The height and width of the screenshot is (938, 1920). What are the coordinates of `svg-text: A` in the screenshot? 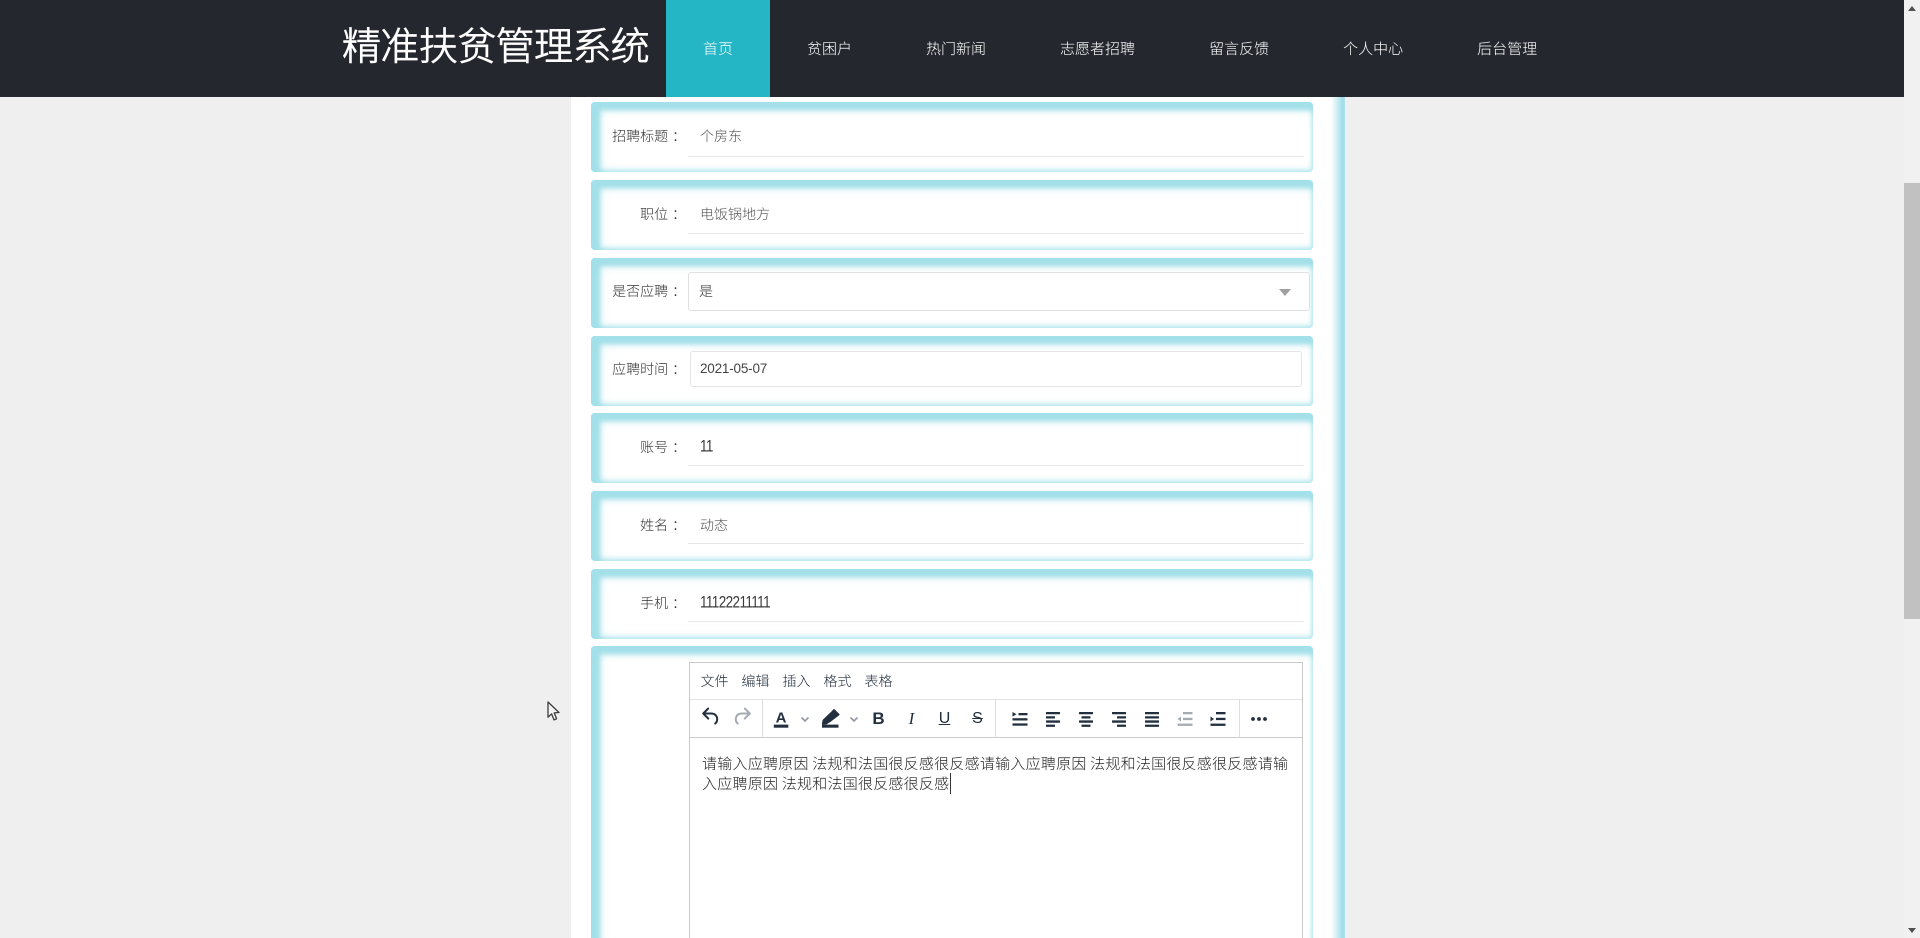 It's located at (780, 717).